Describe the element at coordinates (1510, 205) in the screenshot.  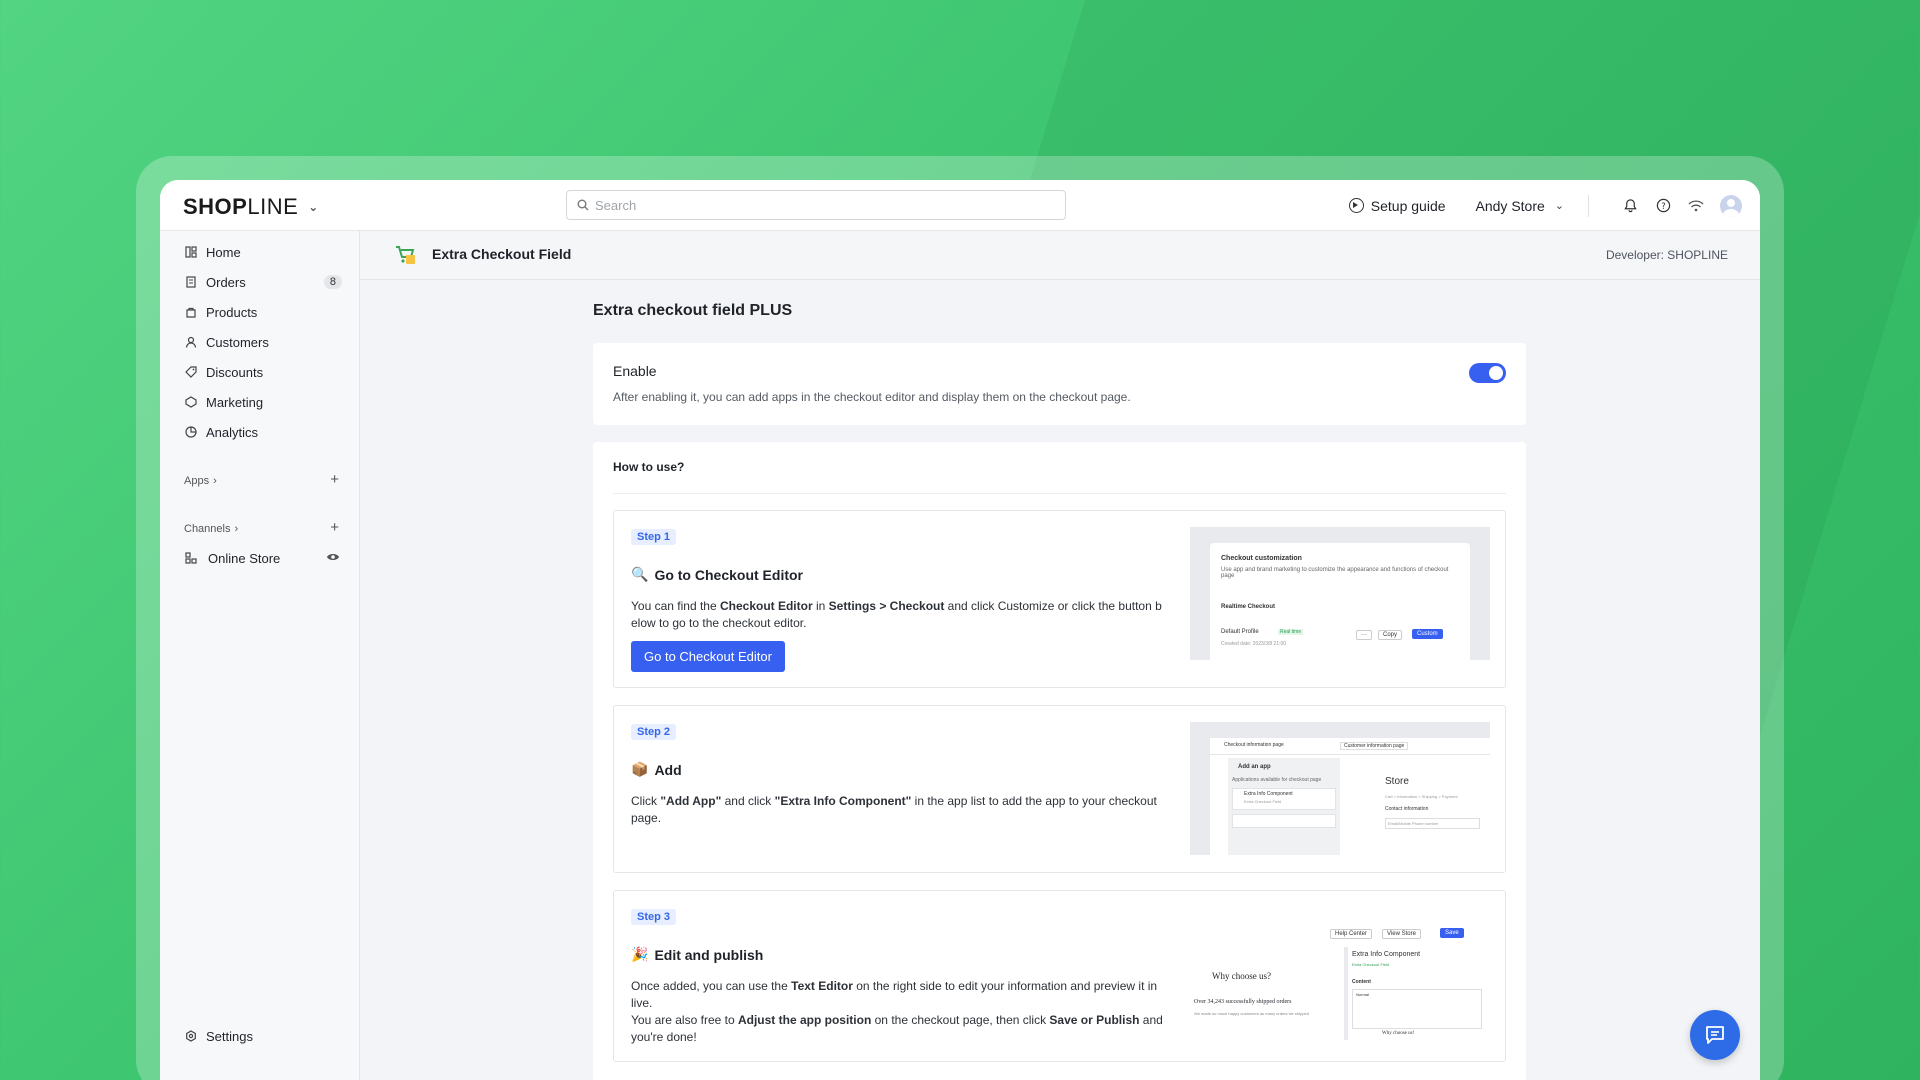
I see `store-name: Andy Store` at that location.